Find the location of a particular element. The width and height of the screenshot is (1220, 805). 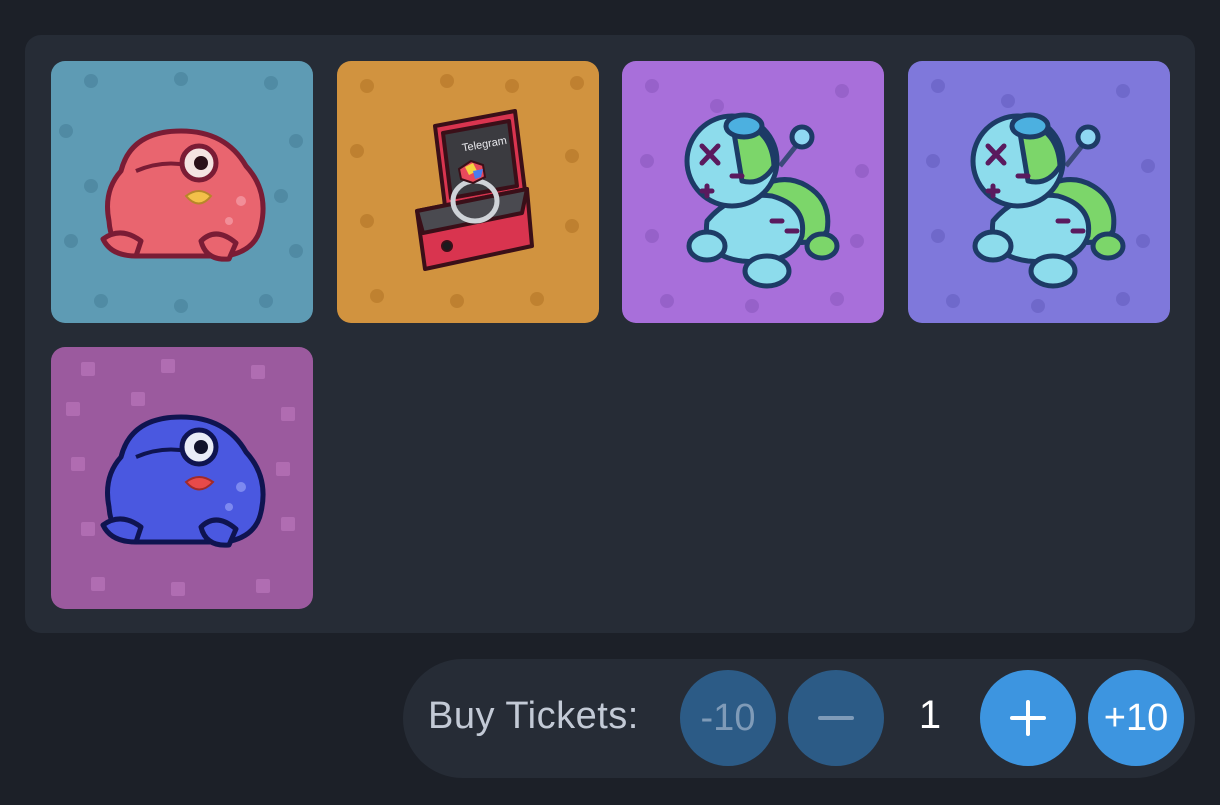

gift-card-blue-frog is located at coordinates (182, 478).